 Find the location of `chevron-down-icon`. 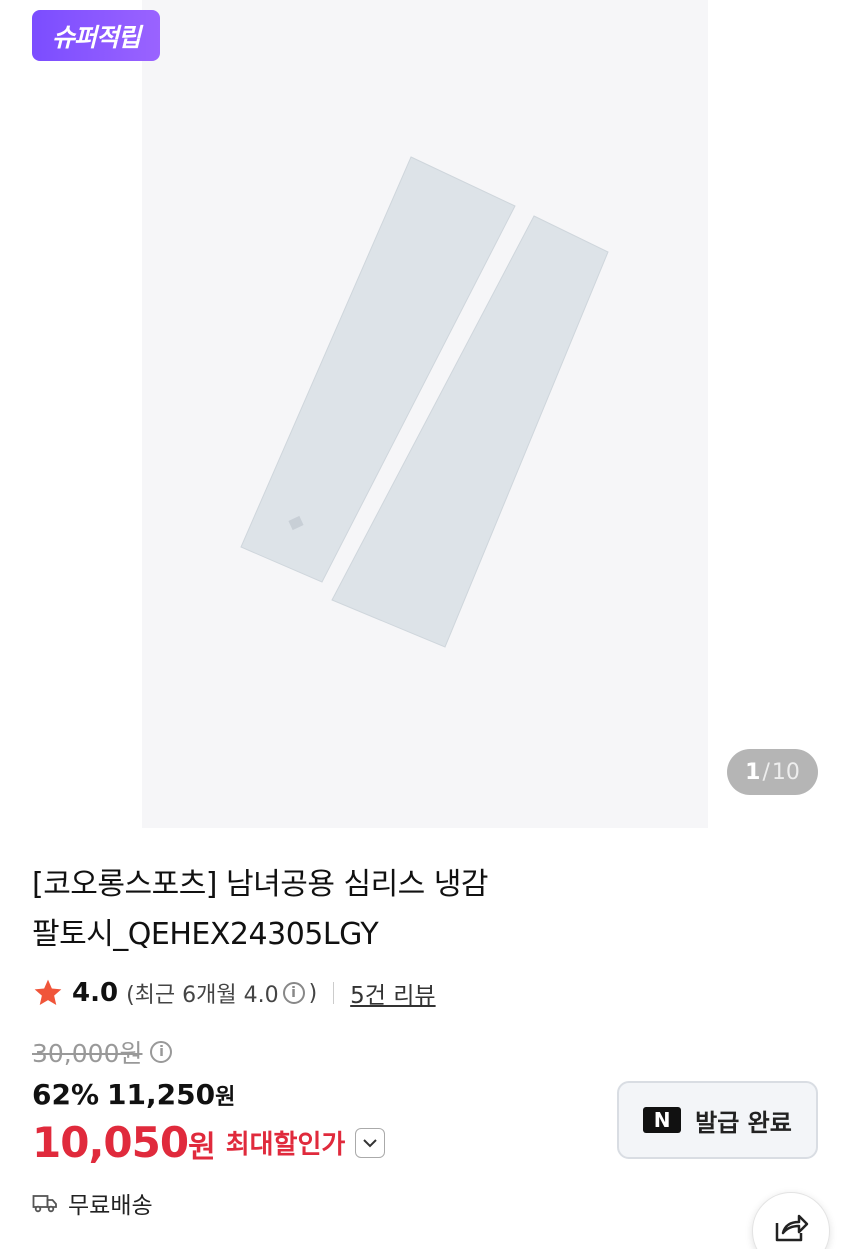

chevron-down-icon is located at coordinates (370, 1142).